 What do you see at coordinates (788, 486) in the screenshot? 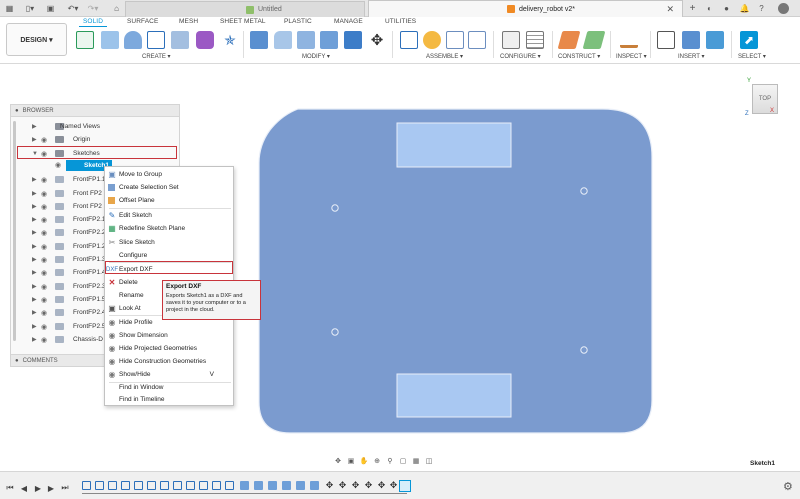
I see `gear-icon: ⚙` at bounding box center [788, 486].